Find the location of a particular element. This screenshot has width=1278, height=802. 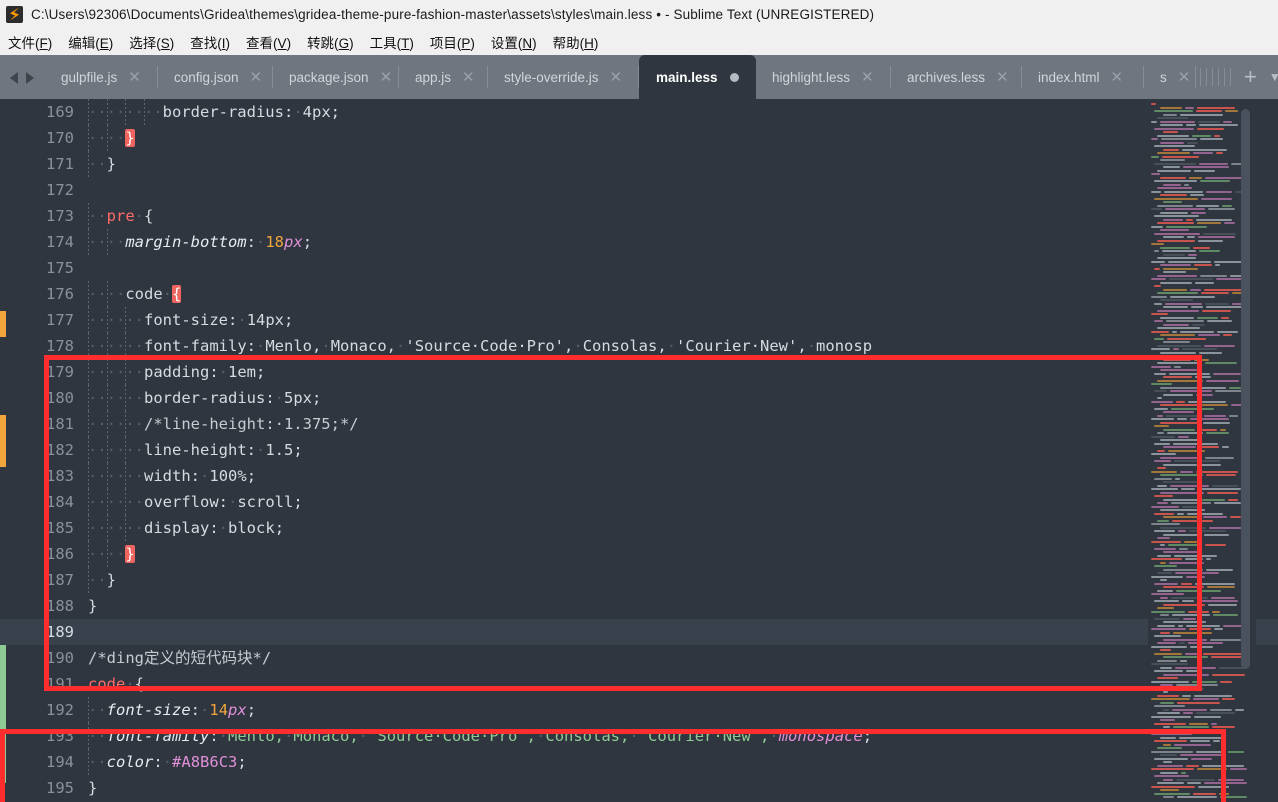

menu-item-10: 帮助(H) is located at coordinates (576, 42).